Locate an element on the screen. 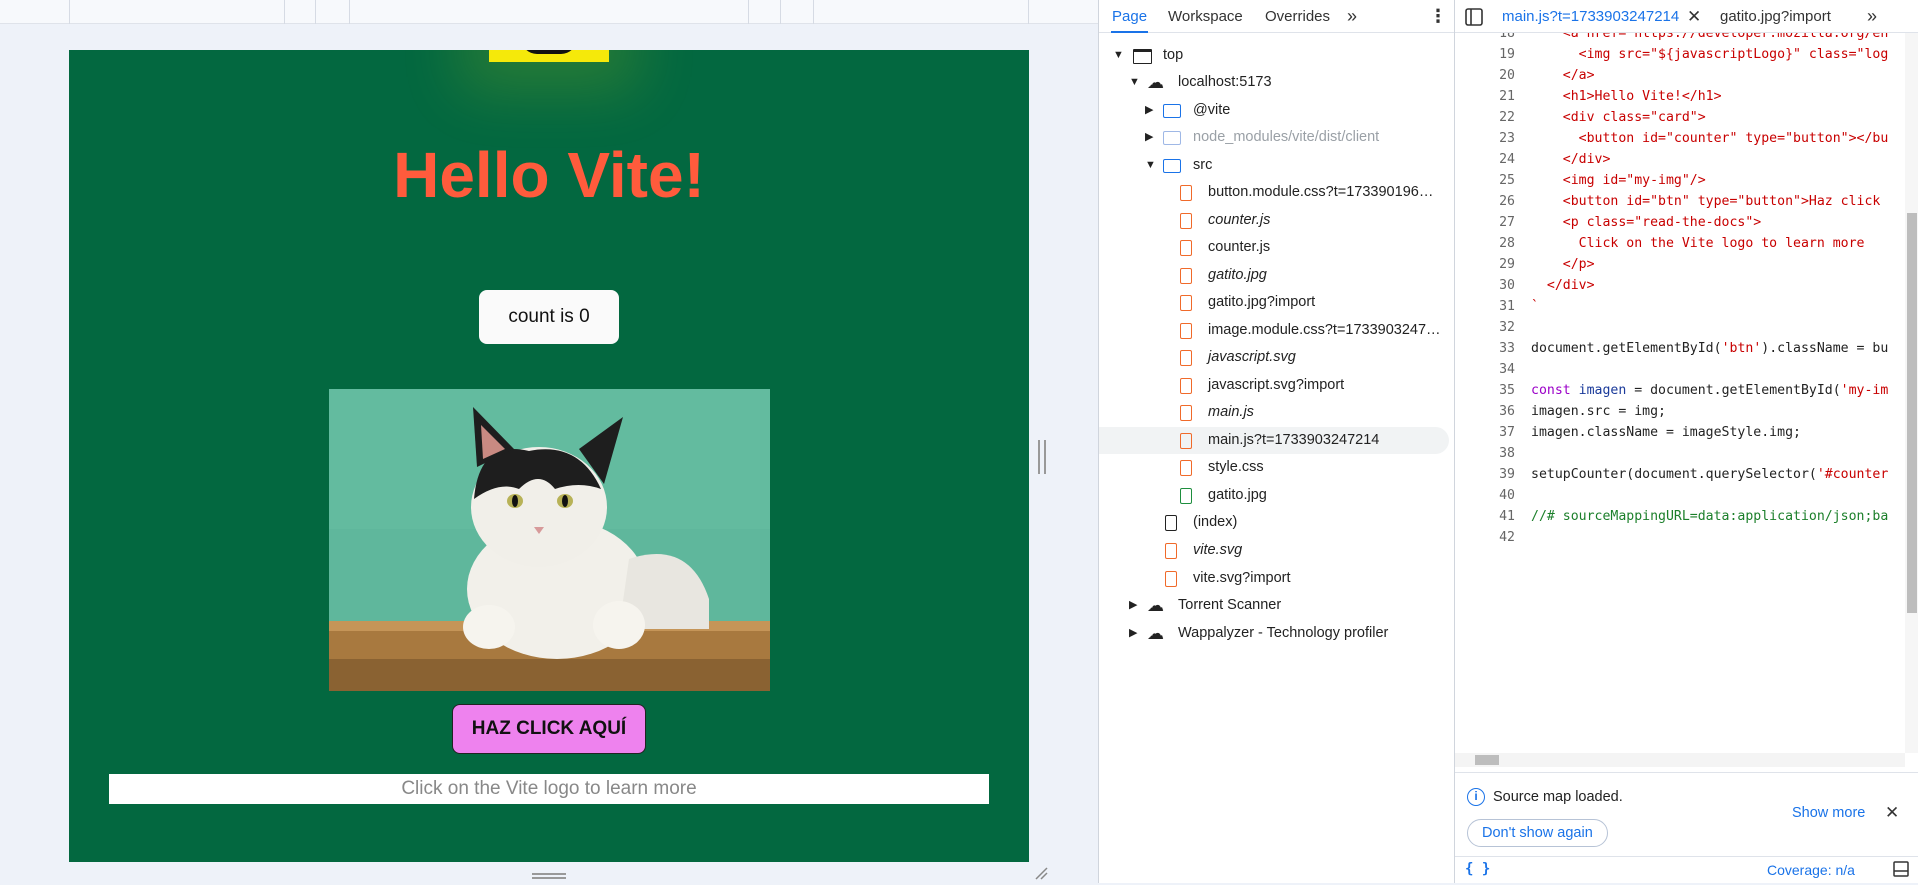 This screenshot has width=1918, height=885. code-line: 25 <img id="my-img"/> is located at coordinates (1680, 180).